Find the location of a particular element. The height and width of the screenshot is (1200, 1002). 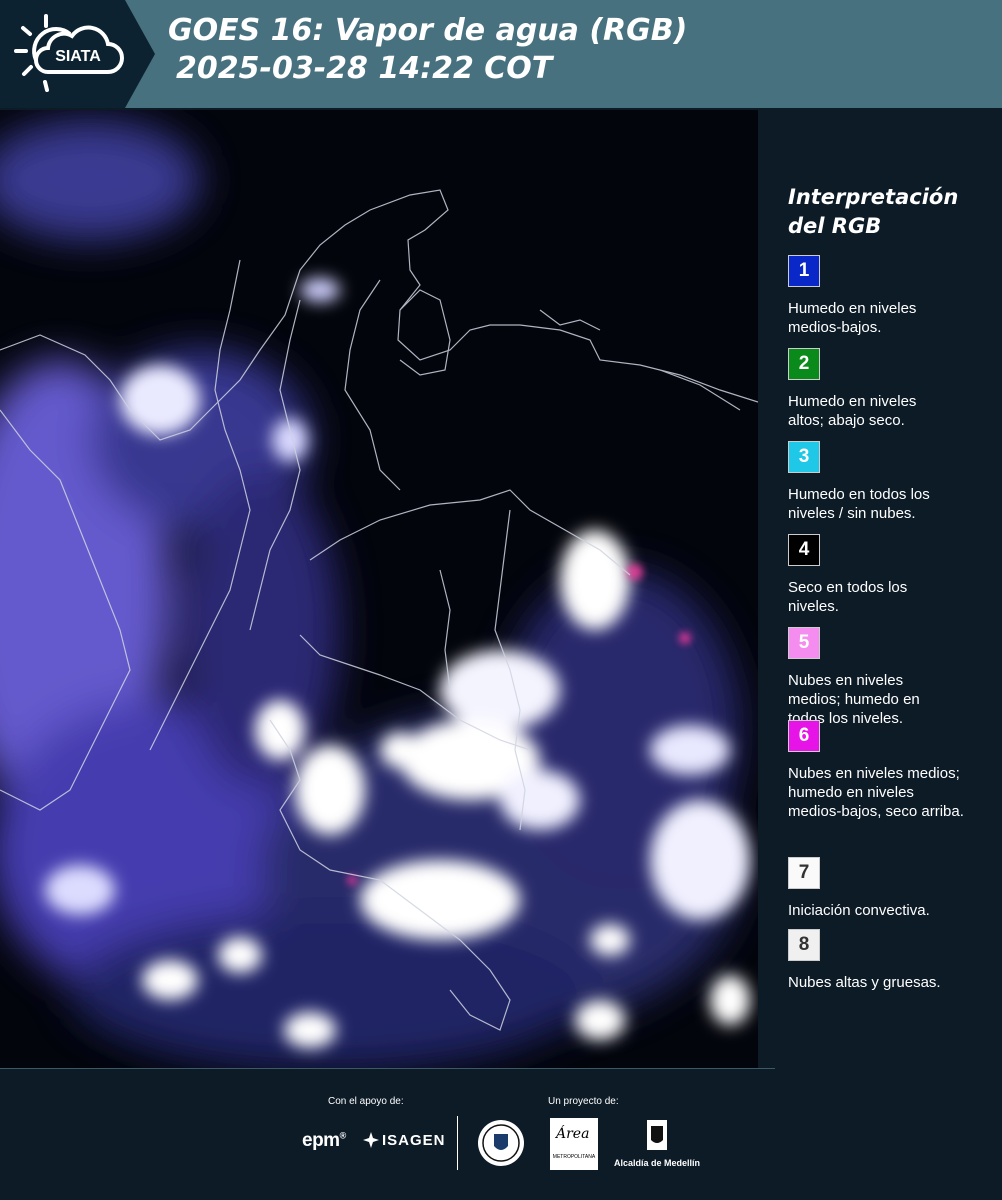

legend-text-line: altos; abajo seco. is located at coordinates (846, 420).